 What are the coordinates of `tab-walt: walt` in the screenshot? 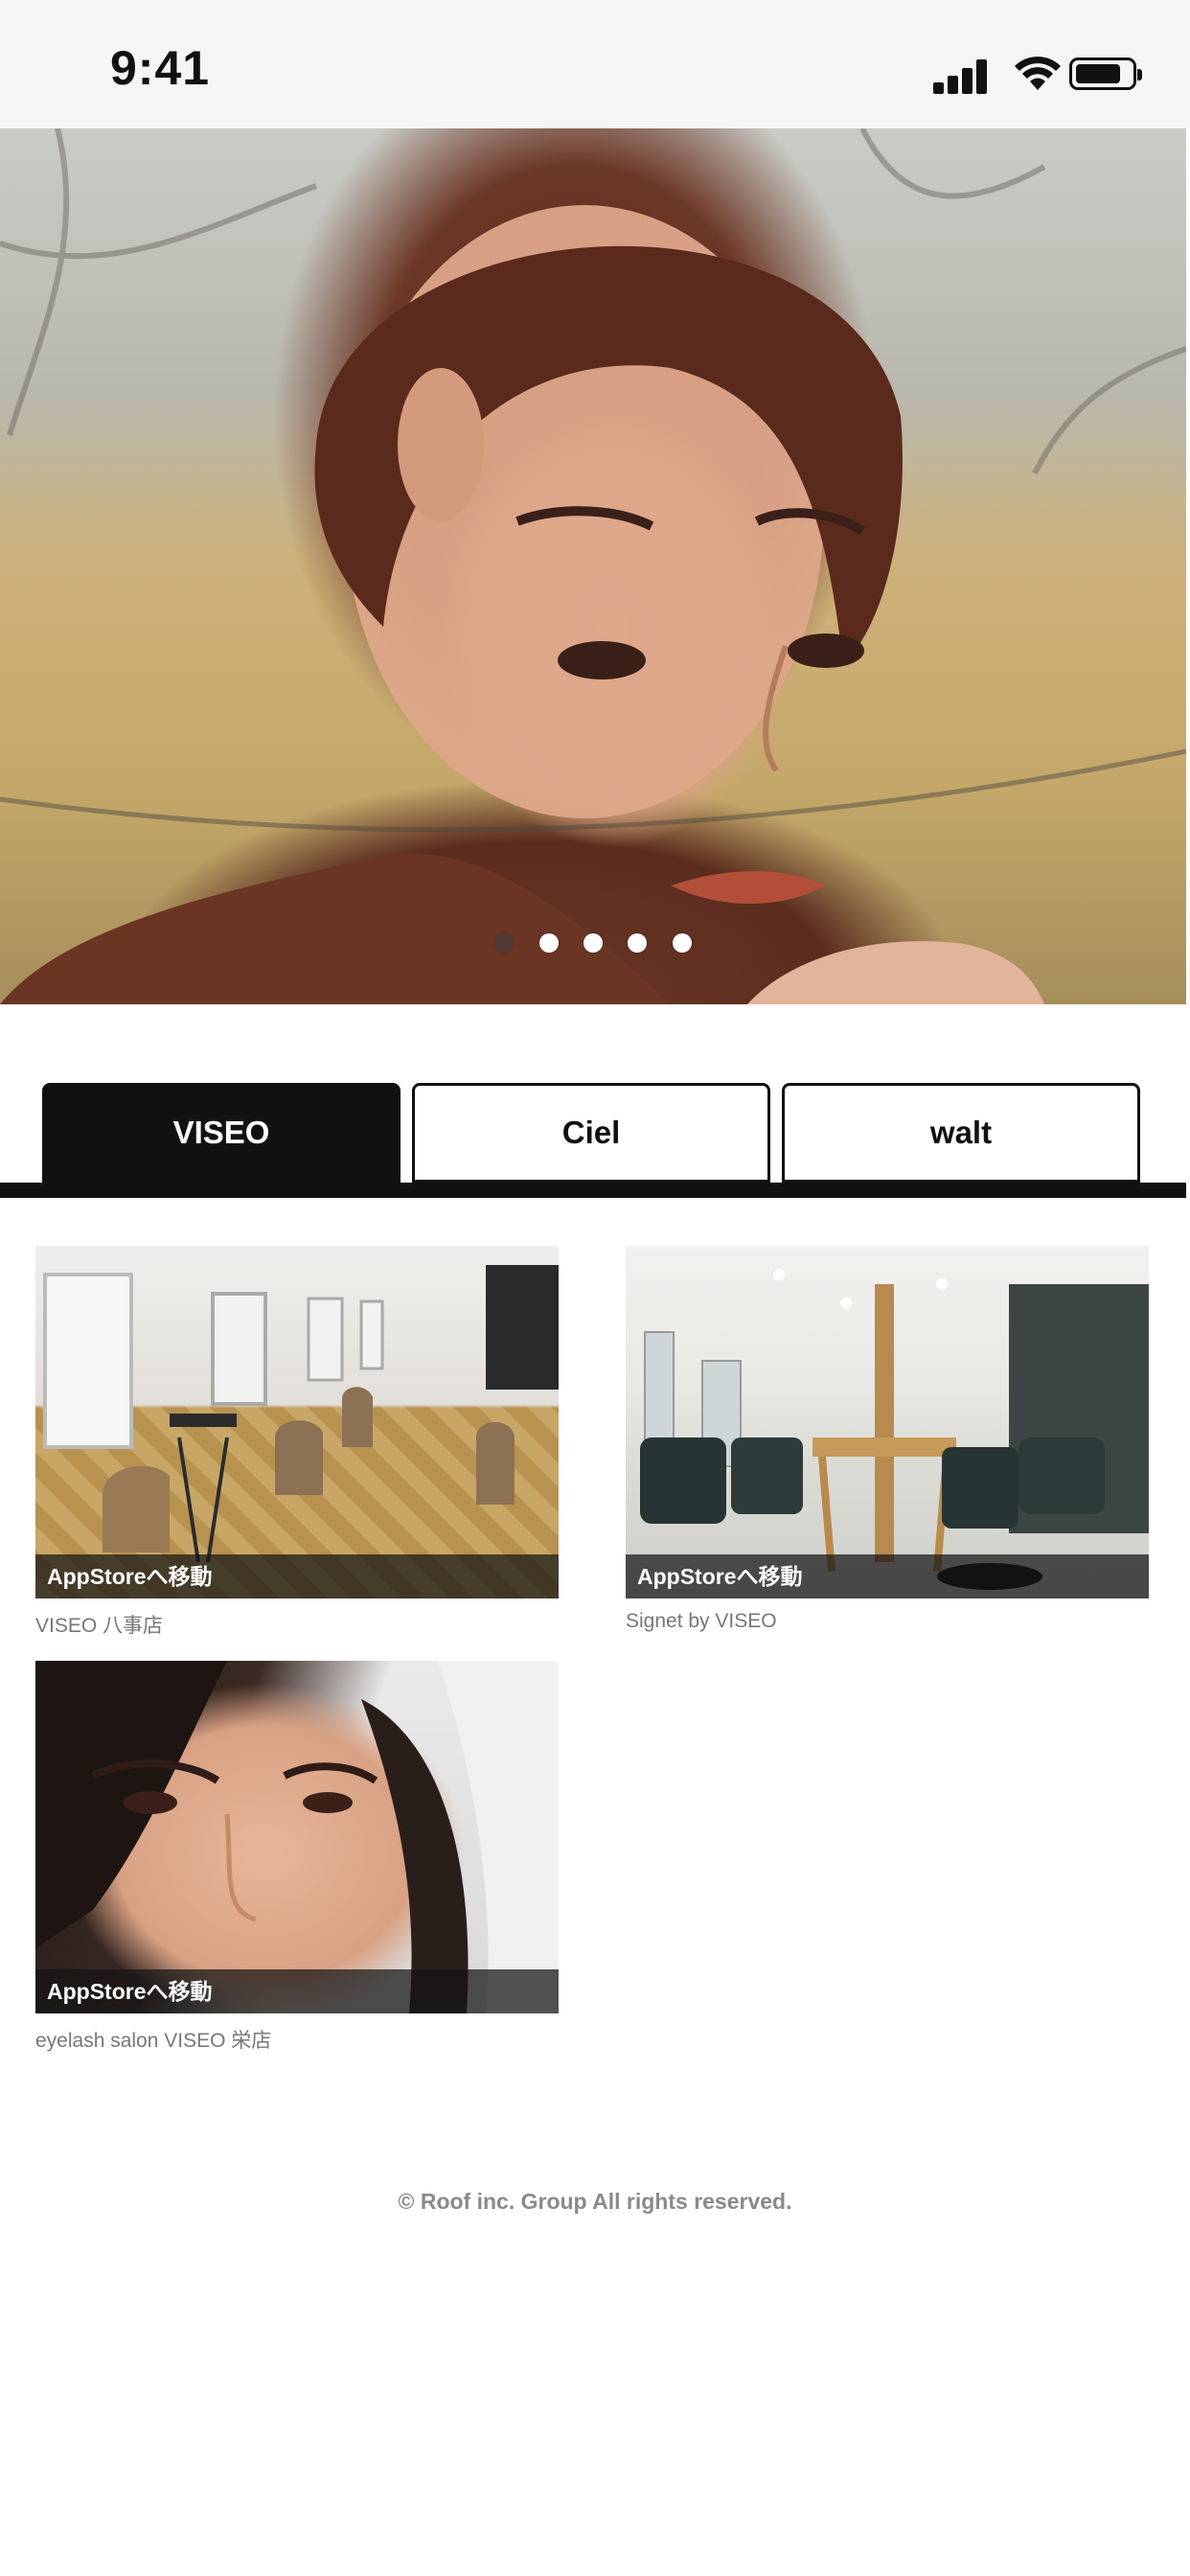 It's located at (961, 1133).